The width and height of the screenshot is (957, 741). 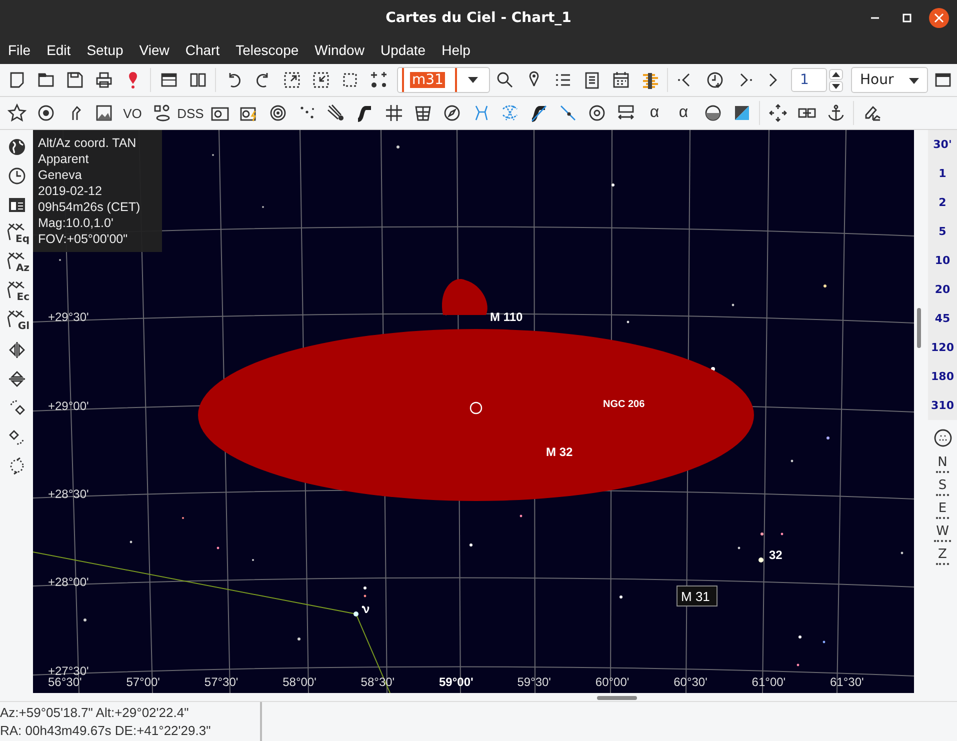 I want to click on grid-label: +29°00', so click(x=68, y=406).